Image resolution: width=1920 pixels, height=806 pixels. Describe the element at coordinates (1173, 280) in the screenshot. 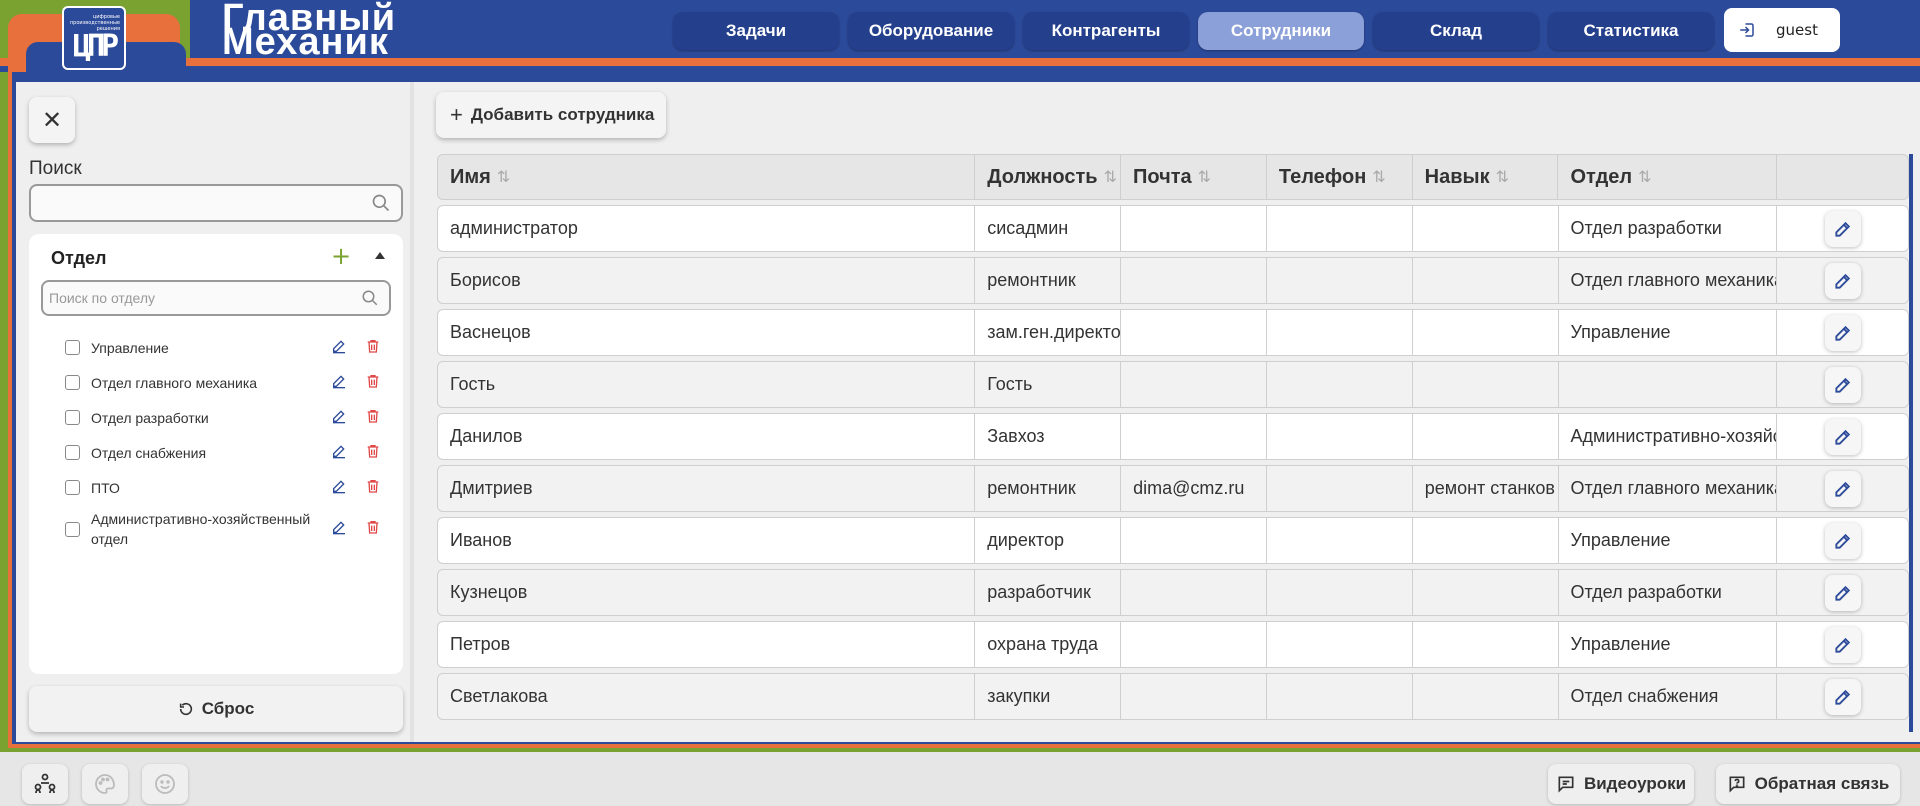

I see `table-row: Борисов ремонтник Отдел главного механика` at that location.